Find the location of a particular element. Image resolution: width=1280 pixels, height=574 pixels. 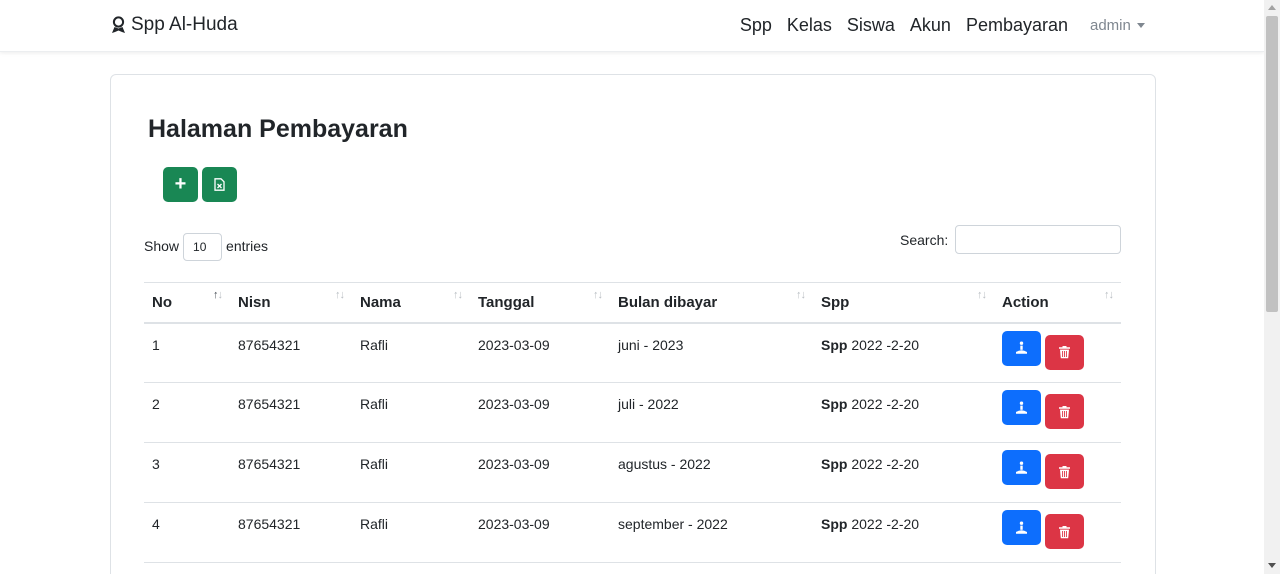

brand-name: Spp Al-Huda is located at coordinates (184, 24).